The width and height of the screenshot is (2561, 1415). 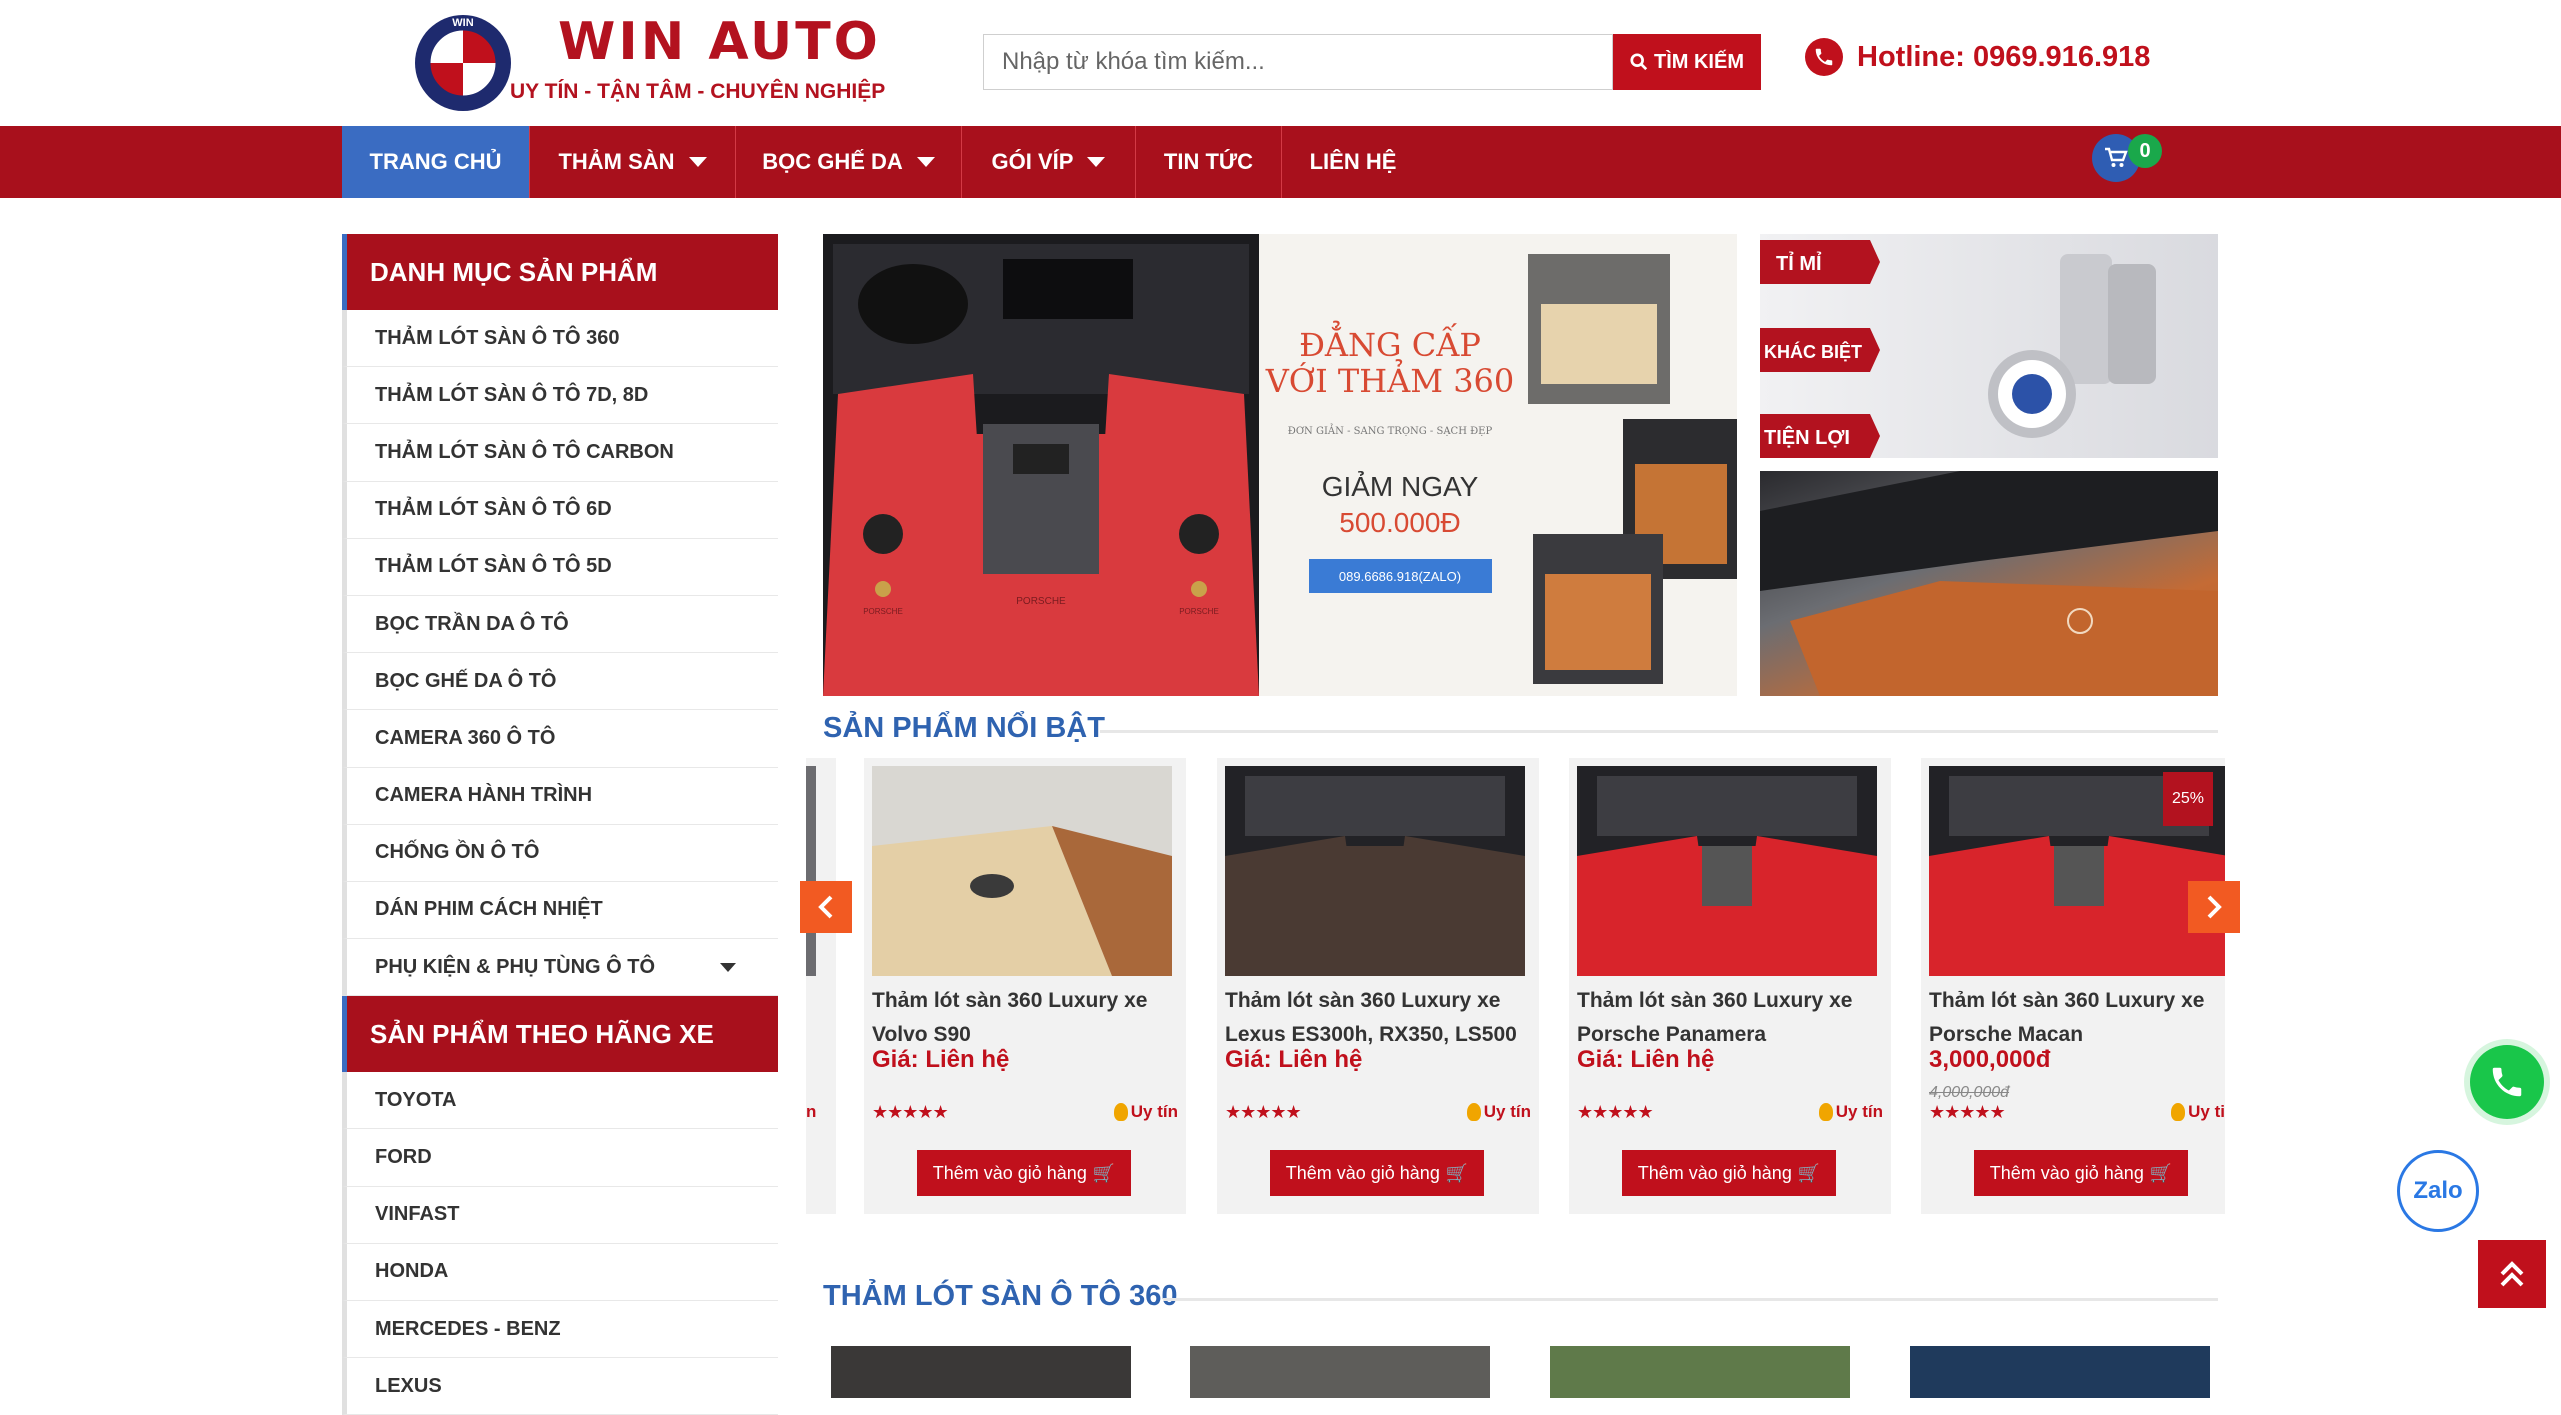 I want to click on product-price: 3,000,000đ, so click(x=1990, y=1059).